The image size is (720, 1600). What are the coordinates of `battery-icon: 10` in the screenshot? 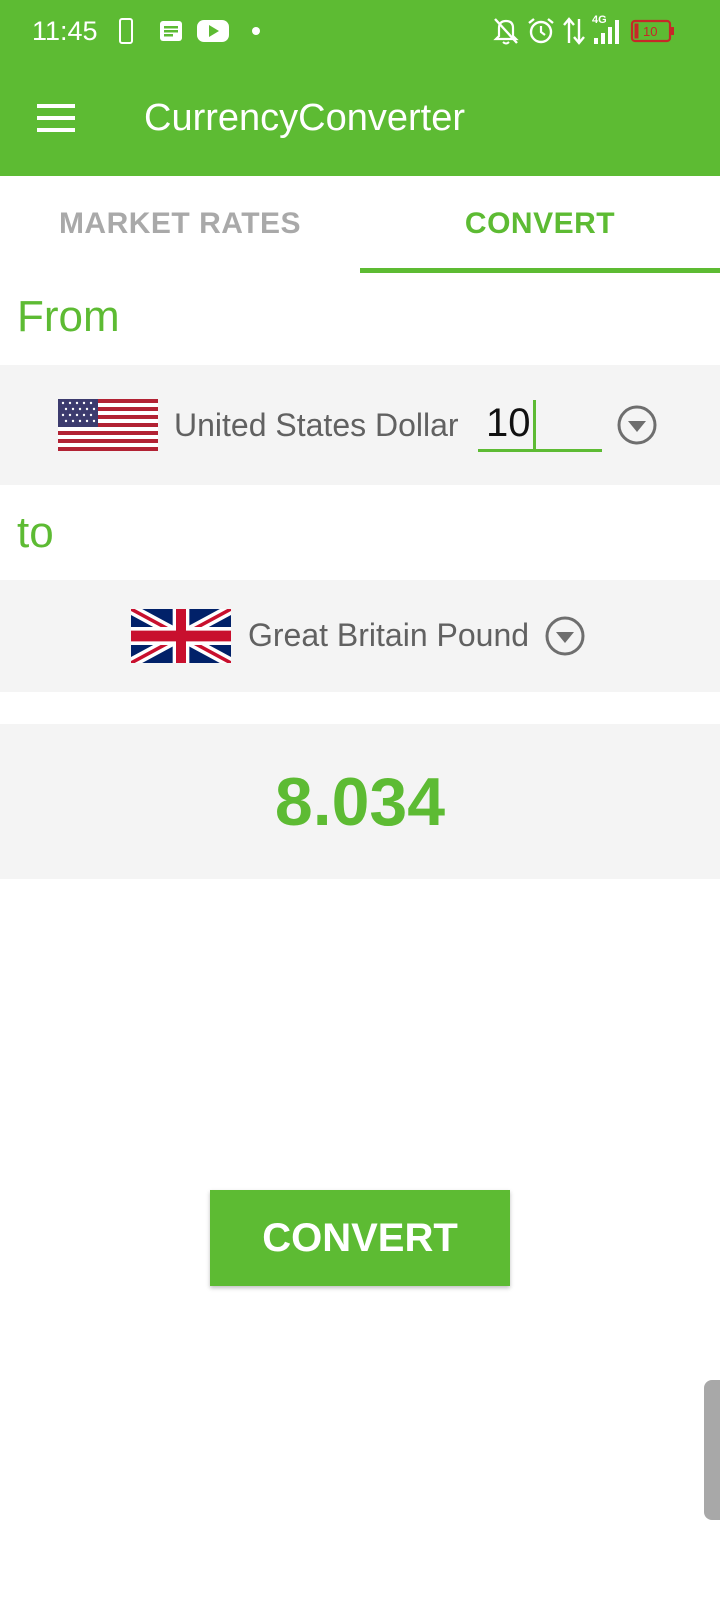 It's located at (653, 31).